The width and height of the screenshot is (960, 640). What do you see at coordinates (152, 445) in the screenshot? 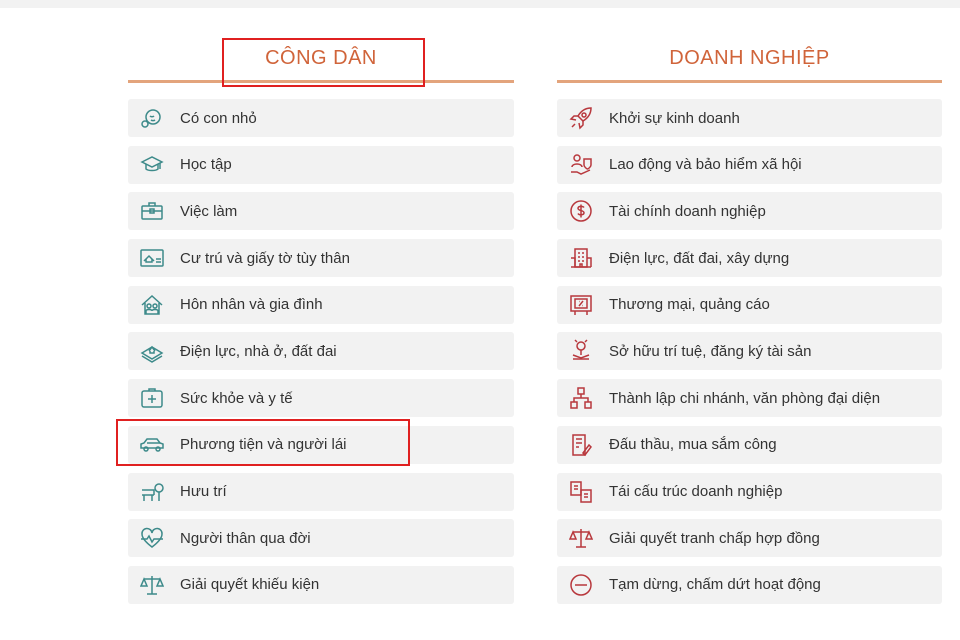
I see `car-icon` at bounding box center [152, 445].